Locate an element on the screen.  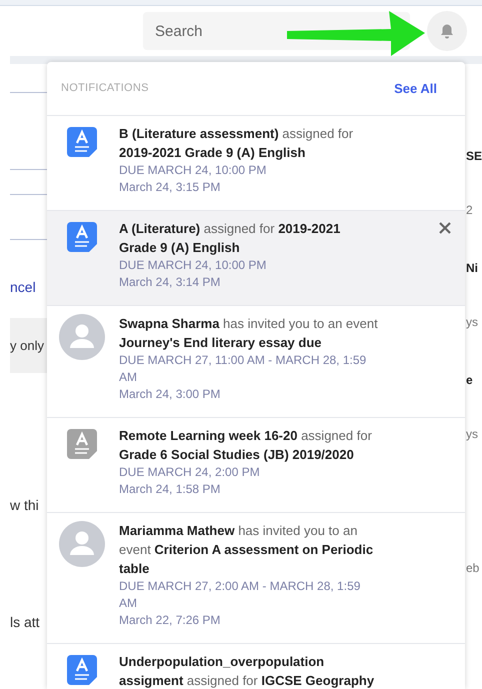
page-heading: Ni is located at coordinates (472, 268).